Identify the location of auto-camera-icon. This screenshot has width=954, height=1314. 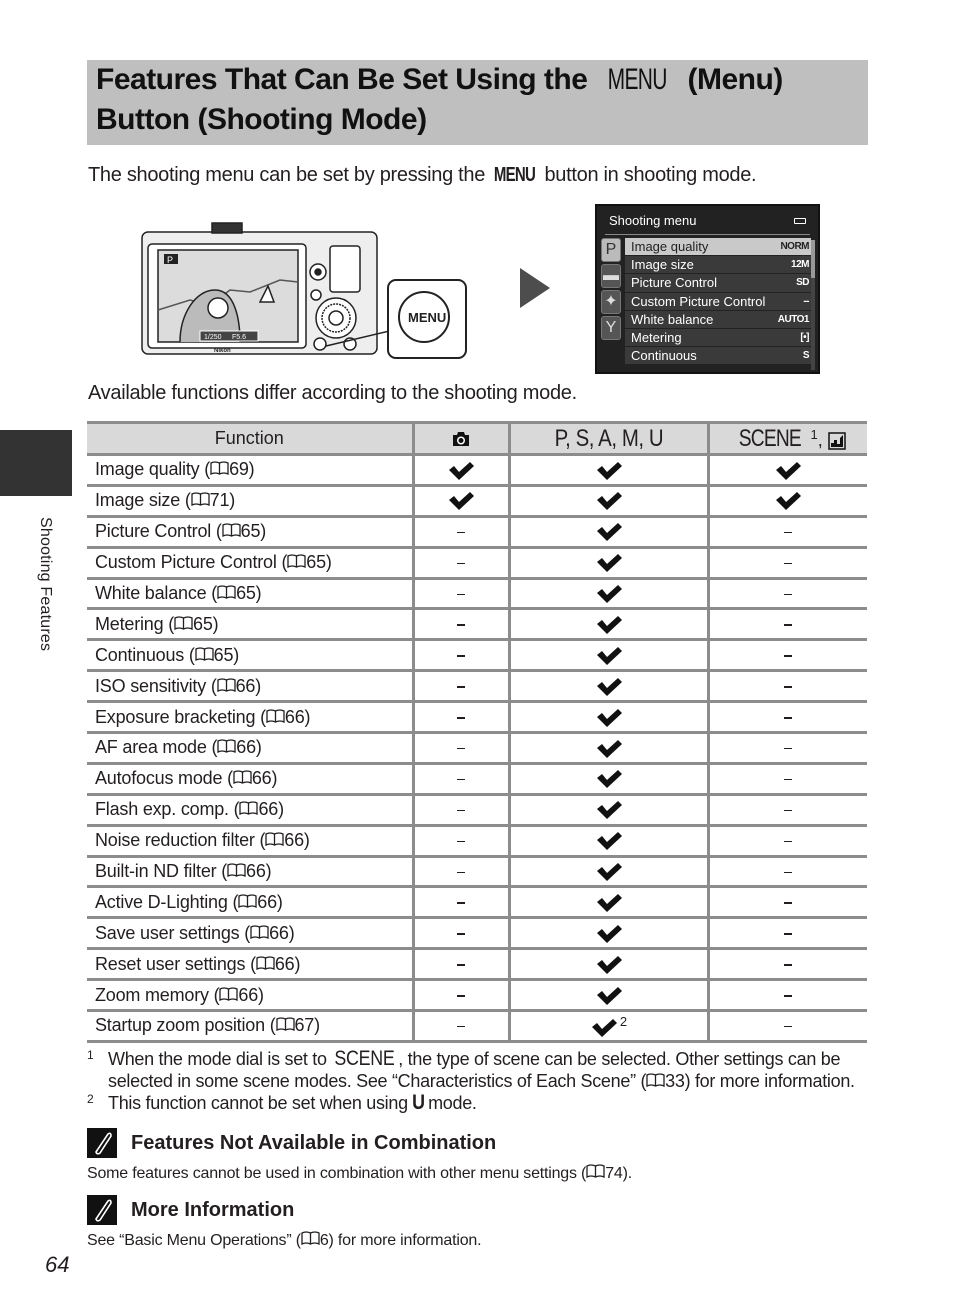
(461, 439).